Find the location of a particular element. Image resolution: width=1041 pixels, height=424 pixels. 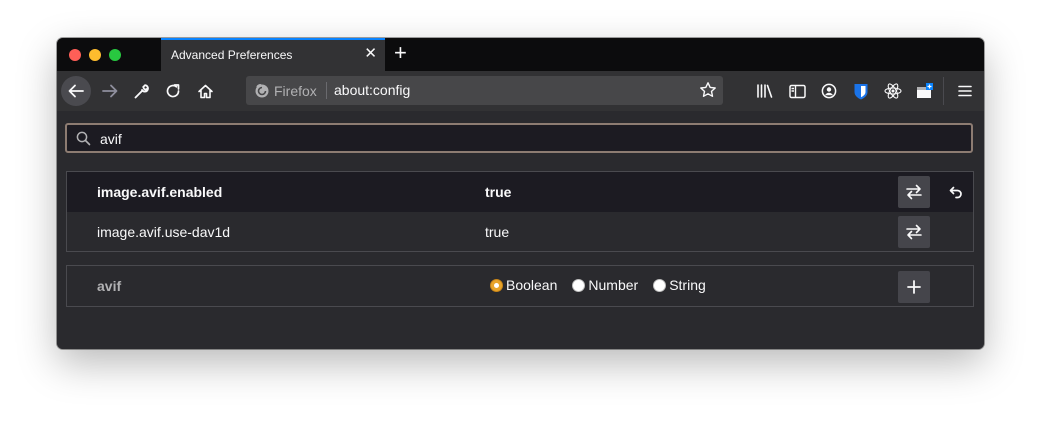

radio-label: String is located at coordinates (687, 285).